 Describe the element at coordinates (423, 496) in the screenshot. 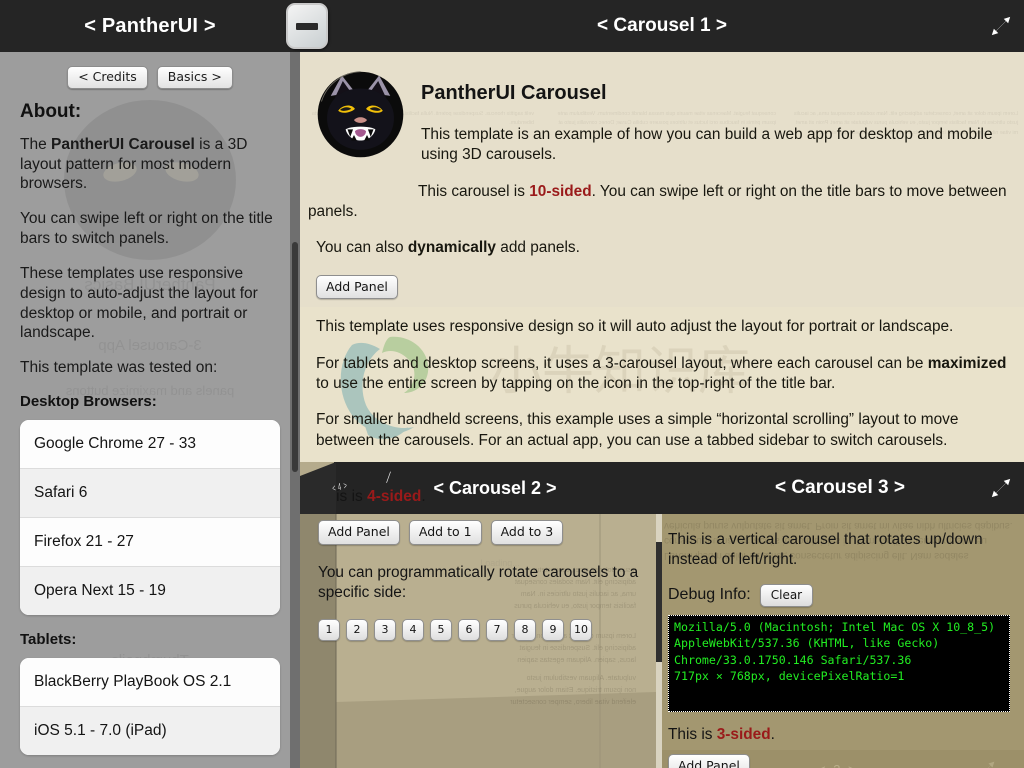

I see `c2-sided-post: .` at that location.